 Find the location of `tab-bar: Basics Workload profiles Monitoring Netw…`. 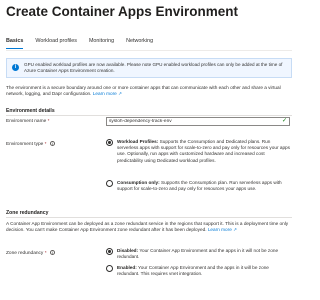

tab-bar: Basics Workload profiles Monitoring Netw… is located at coordinates (85, 43).